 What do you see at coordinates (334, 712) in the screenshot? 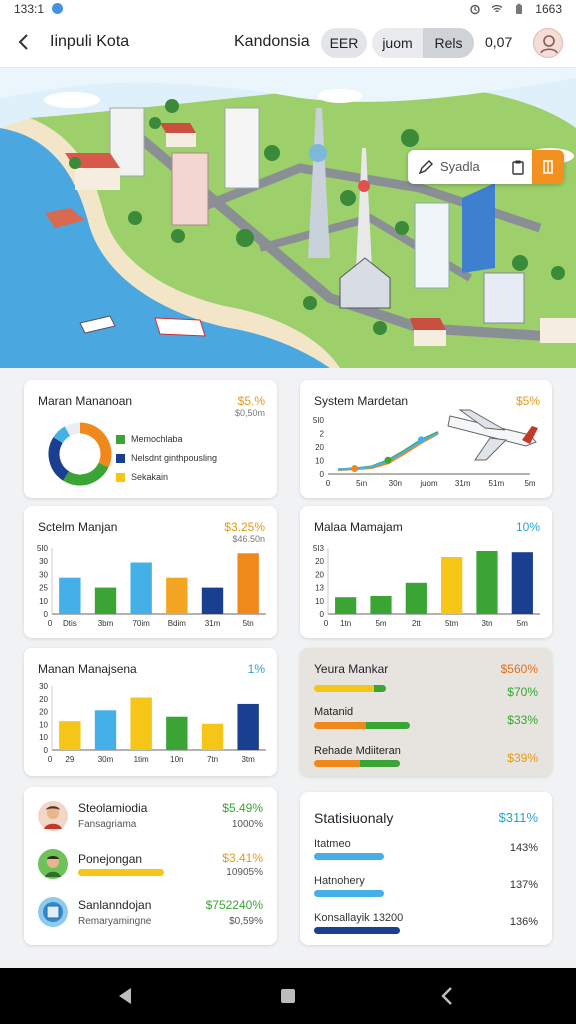
I see `progress-label: Matanid` at bounding box center [334, 712].